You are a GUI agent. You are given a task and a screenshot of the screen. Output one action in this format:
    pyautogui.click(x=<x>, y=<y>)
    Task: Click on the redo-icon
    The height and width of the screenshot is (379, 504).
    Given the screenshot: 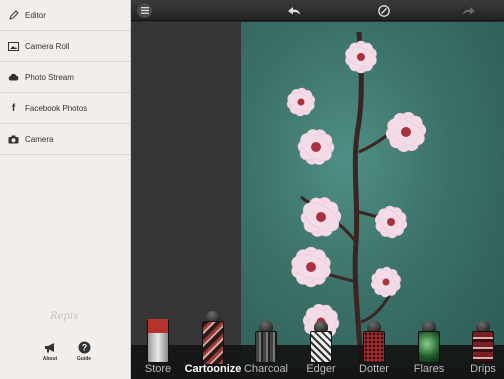 What is the action you would take?
    pyautogui.click(x=468, y=10)
    